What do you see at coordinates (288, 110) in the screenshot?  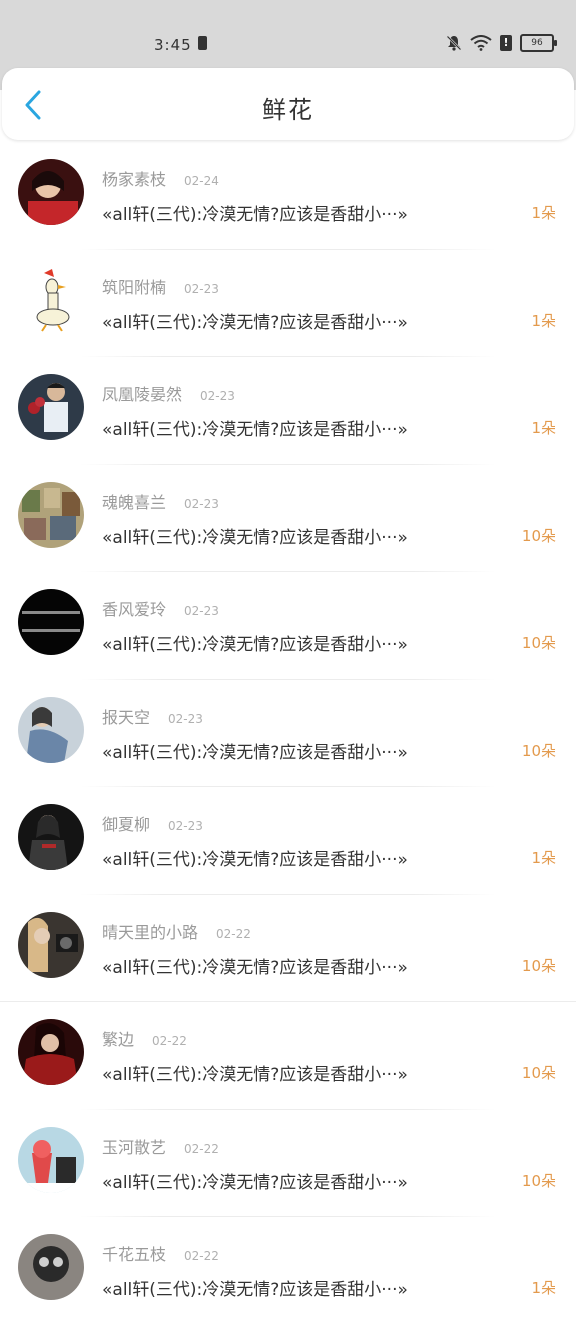 I see `page-title: 鲜花` at bounding box center [288, 110].